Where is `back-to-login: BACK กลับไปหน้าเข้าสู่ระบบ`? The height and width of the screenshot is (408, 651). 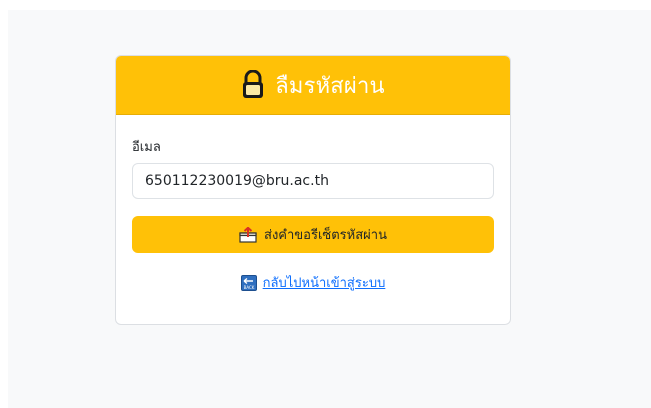 back-to-login: BACK กลับไปหน้าเข้าสู่ระบบ is located at coordinates (313, 282).